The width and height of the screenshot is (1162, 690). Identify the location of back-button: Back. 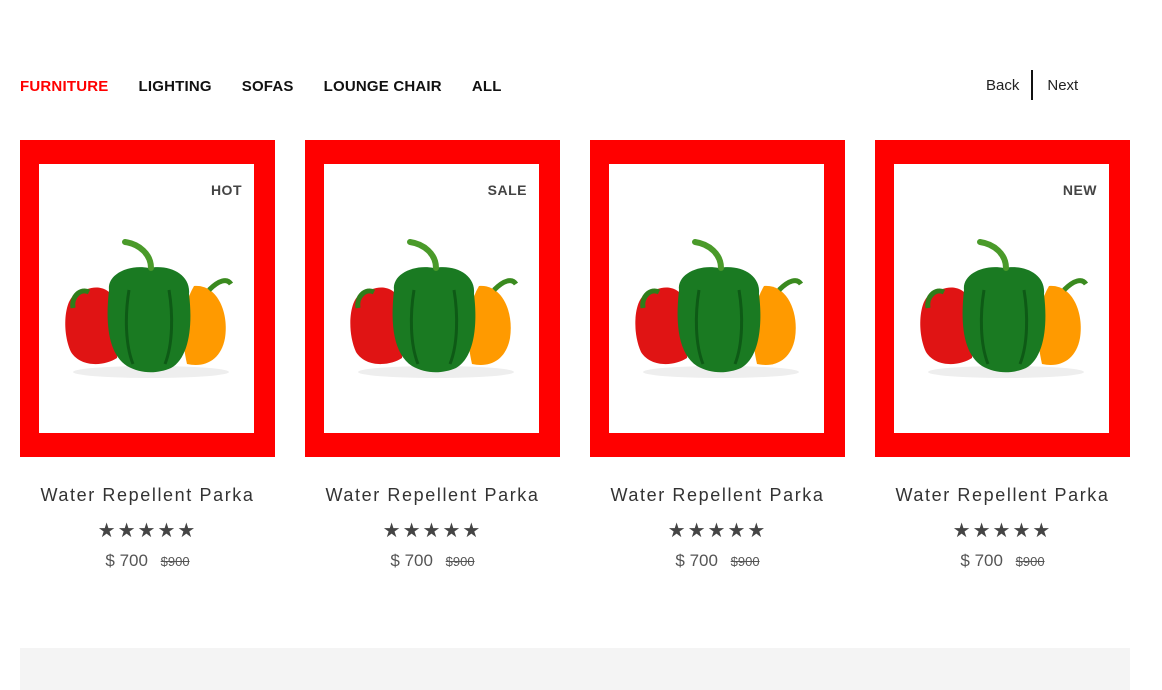
(1002, 85).